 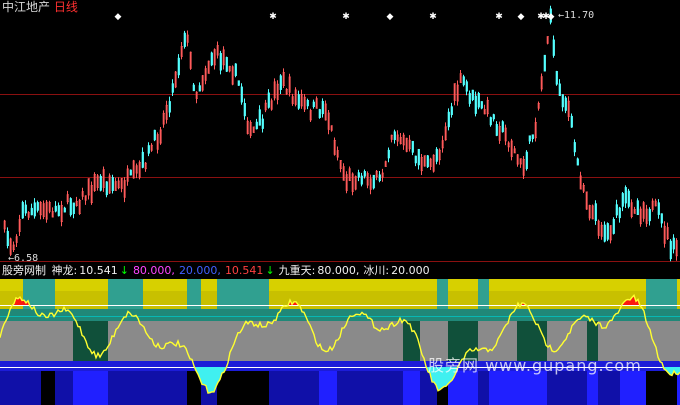 I want to click on low-price-value: 6.58, so click(x=26, y=258).